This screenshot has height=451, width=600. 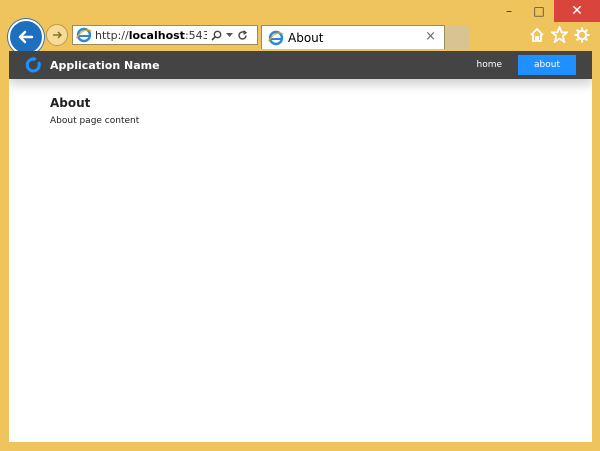 I want to click on app-navbar: Application Name home about, so click(x=300, y=65).